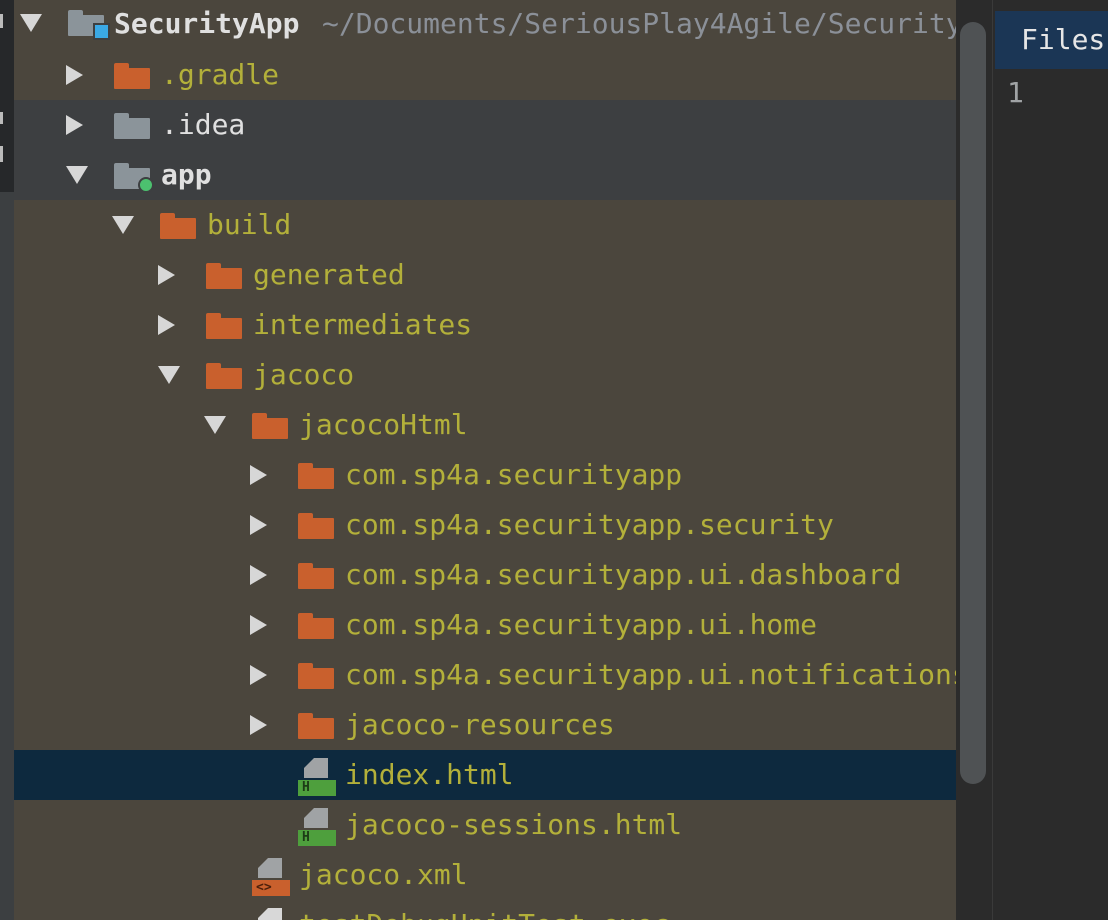 Image resolution: width=1108 pixels, height=920 pixels. What do you see at coordinates (1015, 92) in the screenshot?
I see `line-number: 1` at bounding box center [1015, 92].